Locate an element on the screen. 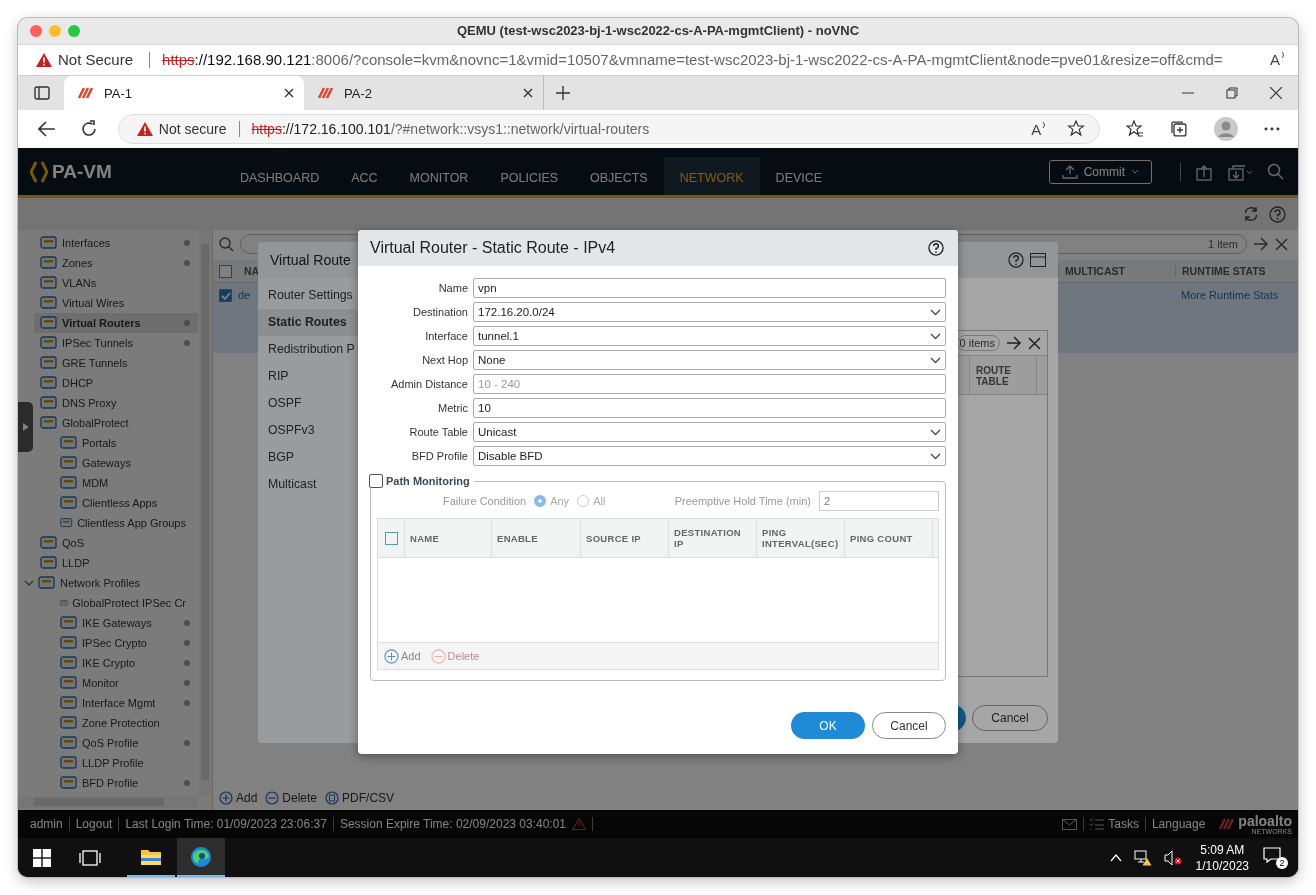 Image resolution: width=1316 pixels, height=895 pixels. nav-tab: DASHBOARD is located at coordinates (280, 176).